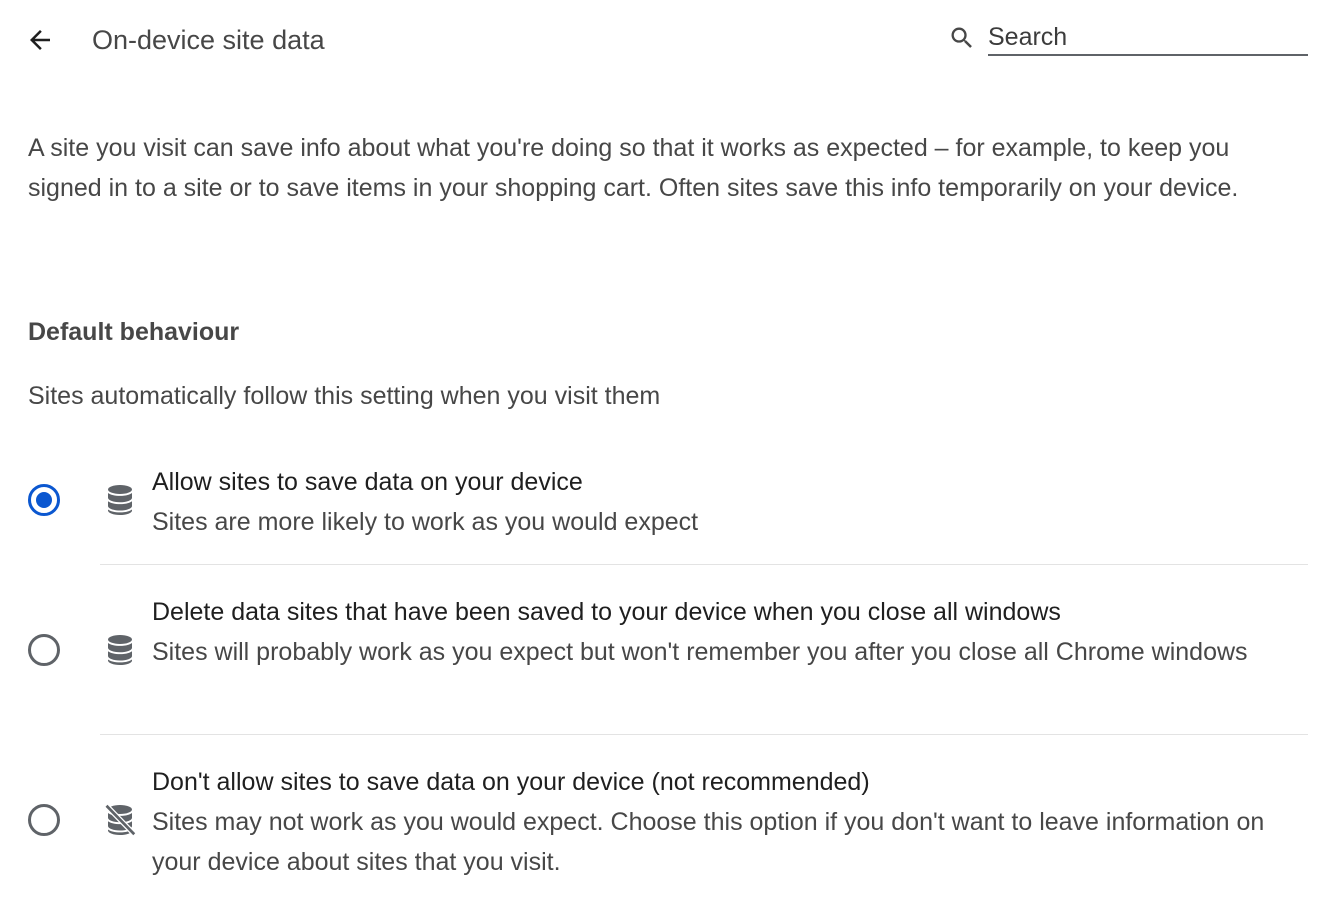 This screenshot has width=1330, height=920. Describe the element at coordinates (44, 650) in the screenshot. I see `radio-delete-on-close` at that location.